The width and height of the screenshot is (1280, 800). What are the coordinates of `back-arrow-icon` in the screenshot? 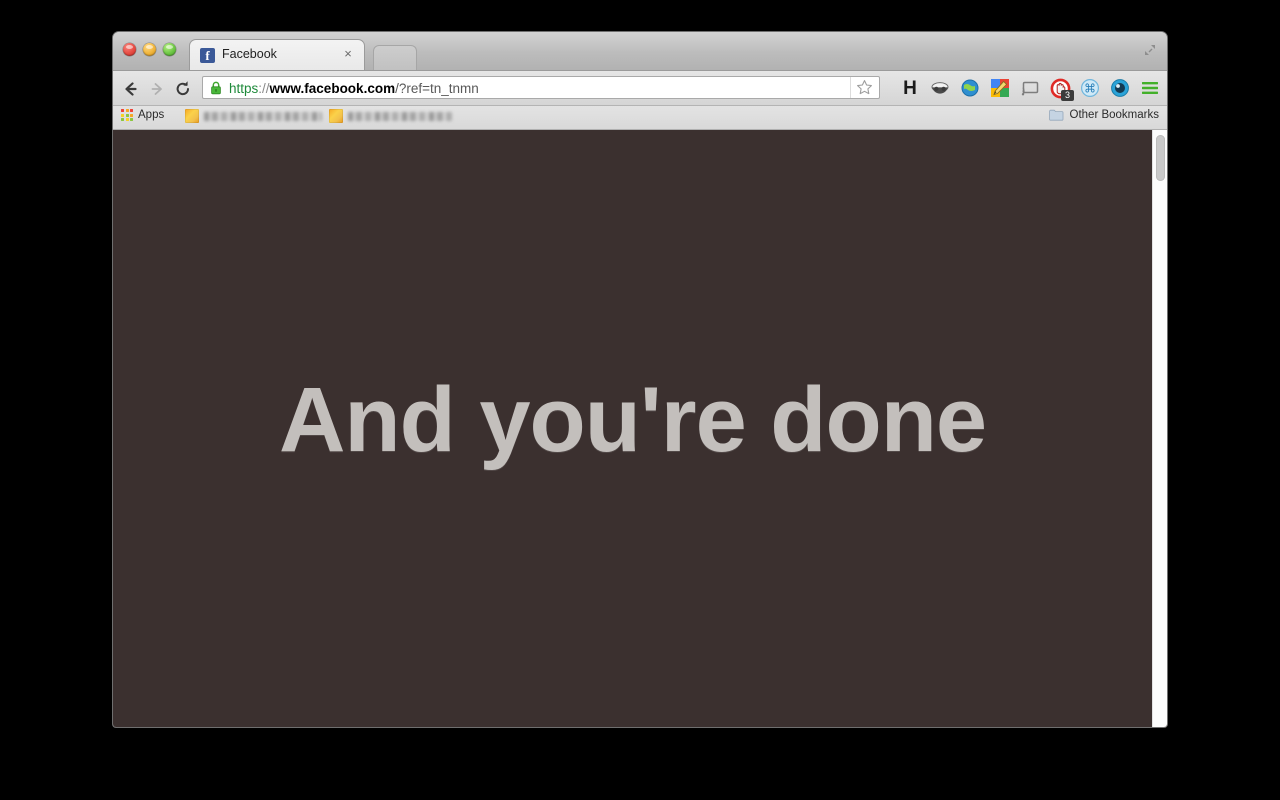 It's located at (131, 89).